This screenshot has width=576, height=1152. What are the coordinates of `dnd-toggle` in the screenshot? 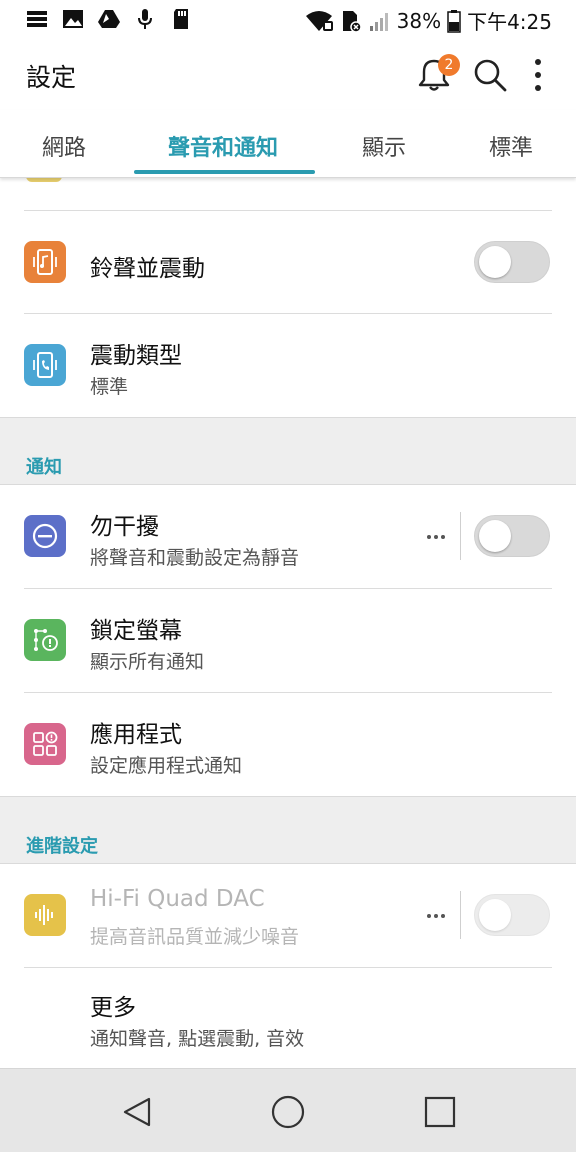 It's located at (512, 536).